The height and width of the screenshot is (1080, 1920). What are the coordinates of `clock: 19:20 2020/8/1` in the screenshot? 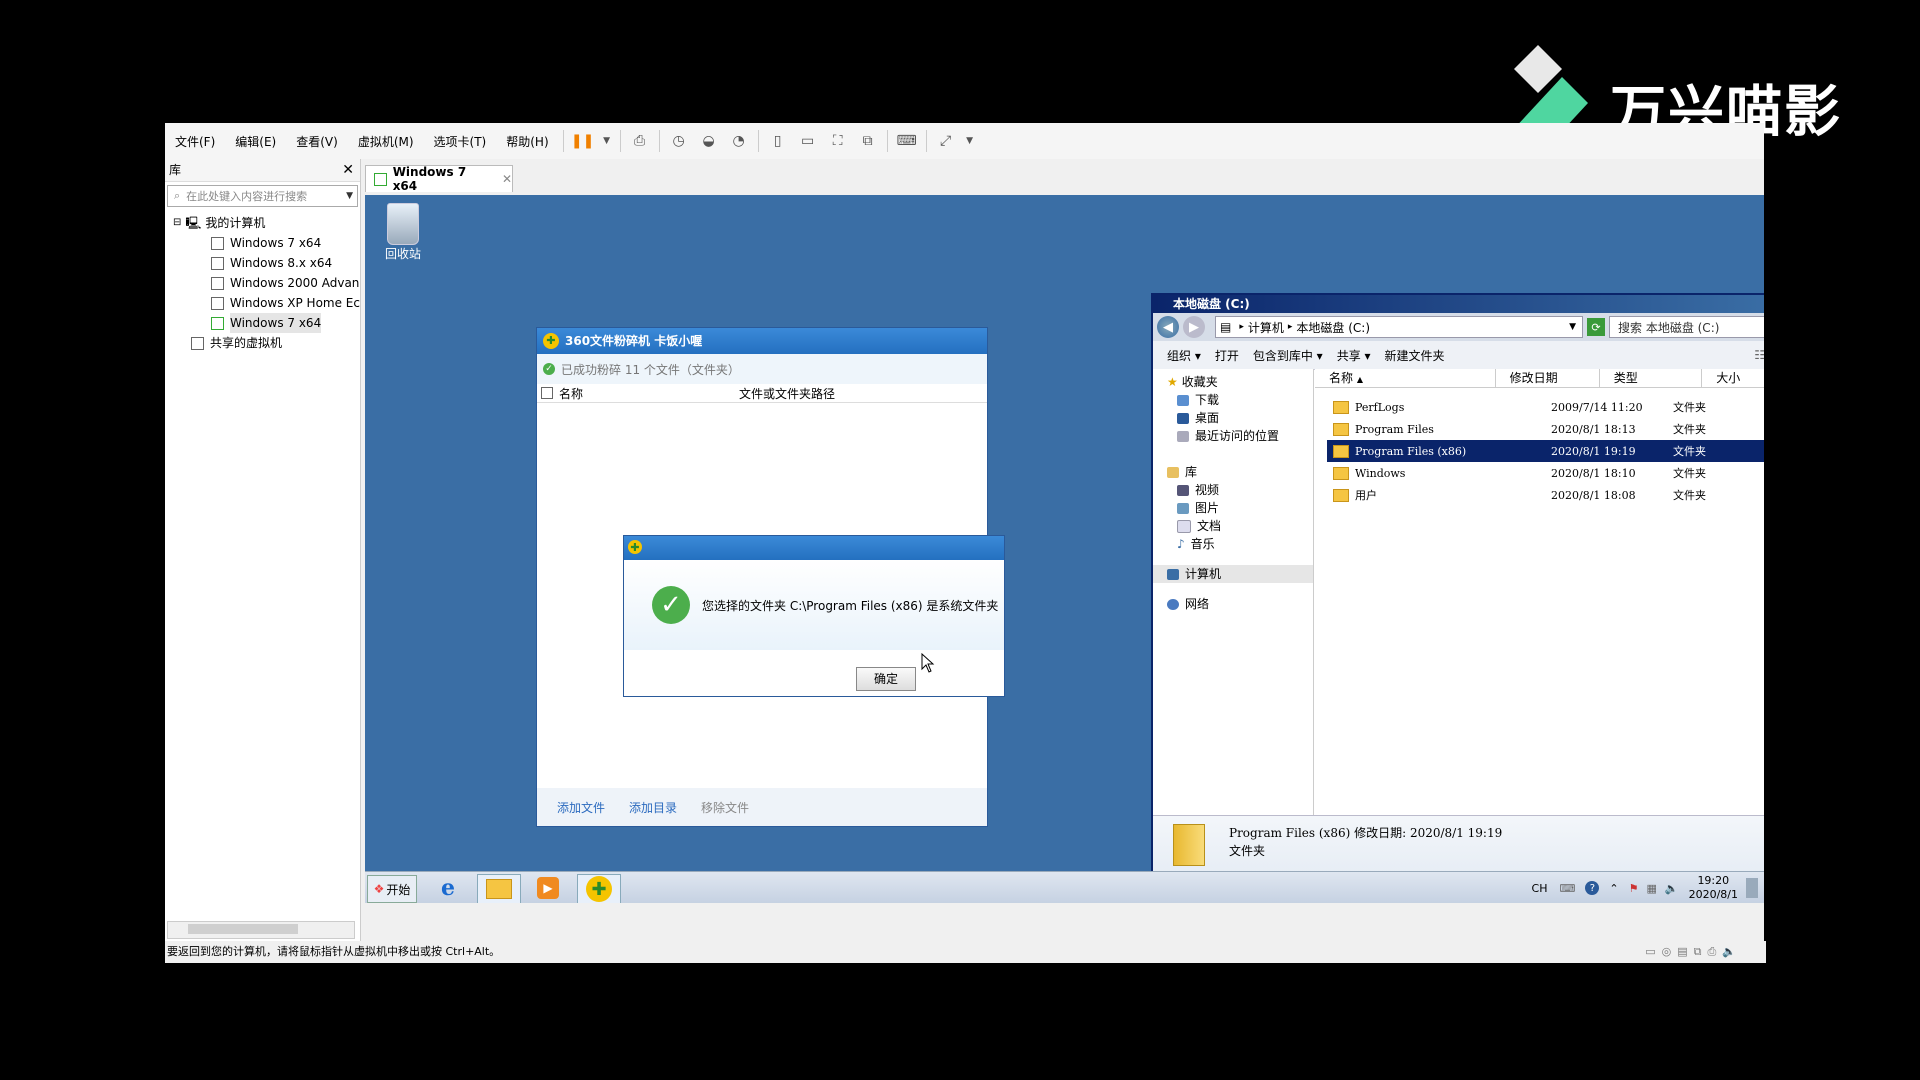 It's located at (1713, 888).